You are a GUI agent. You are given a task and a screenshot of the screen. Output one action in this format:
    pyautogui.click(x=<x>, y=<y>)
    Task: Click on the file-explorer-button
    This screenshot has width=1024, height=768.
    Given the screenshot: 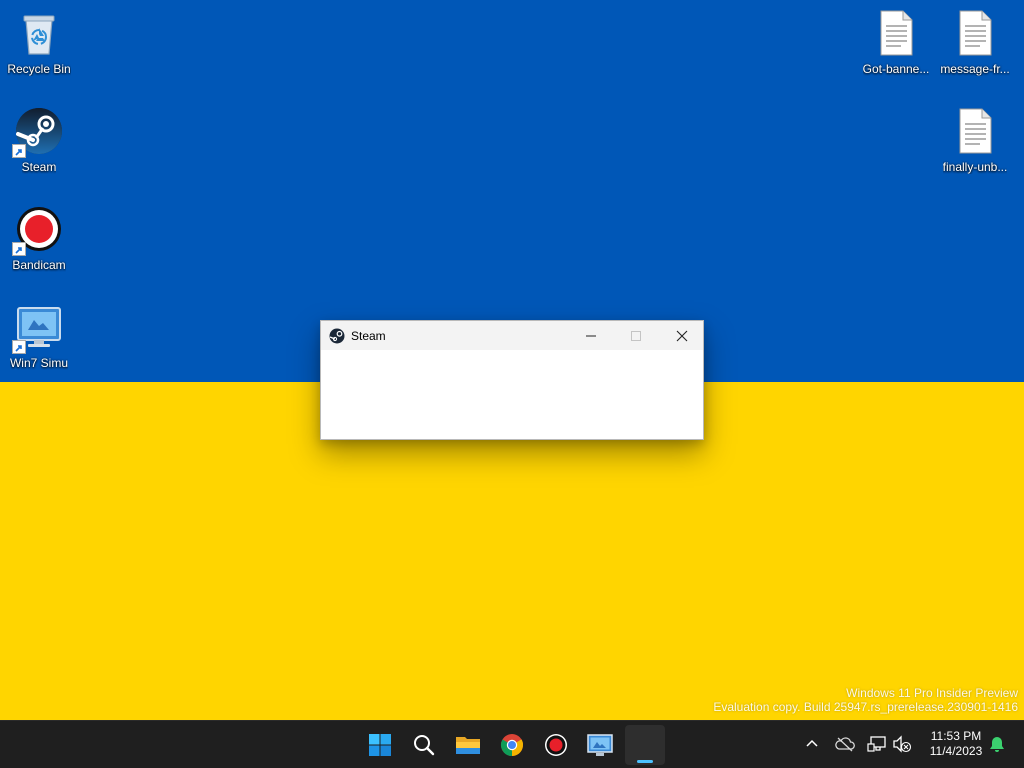 What is the action you would take?
    pyautogui.click(x=468, y=745)
    